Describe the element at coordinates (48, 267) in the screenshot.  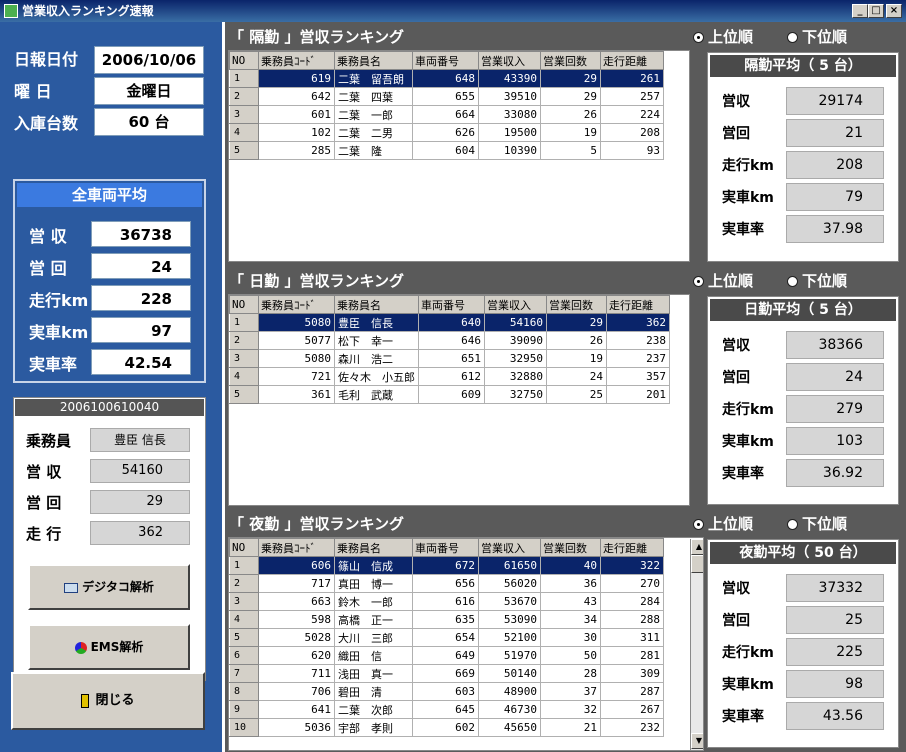
I see `all-average-label: 営 回` at that location.